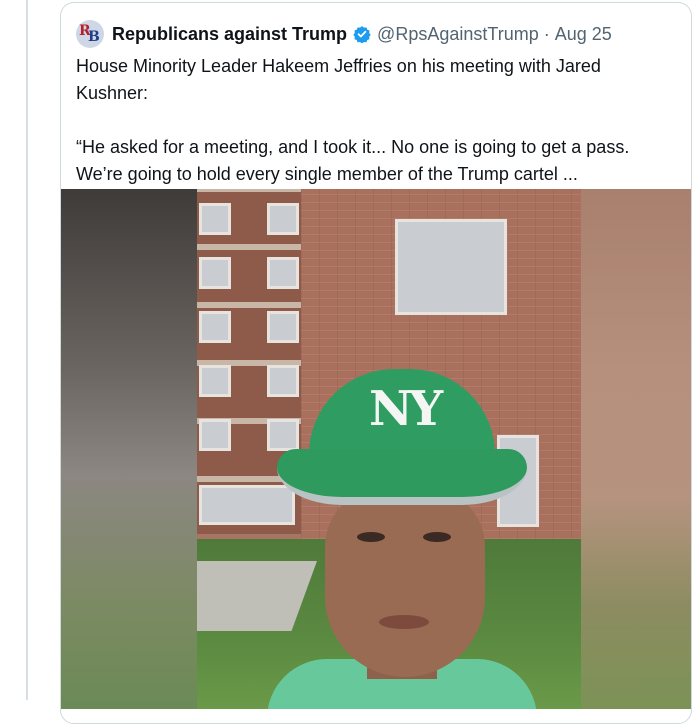 Image resolution: width=700 pixels, height=724 pixels. Describe the element at coordinates (437, 537) in the screenshot. I see `right-eye` at that location.